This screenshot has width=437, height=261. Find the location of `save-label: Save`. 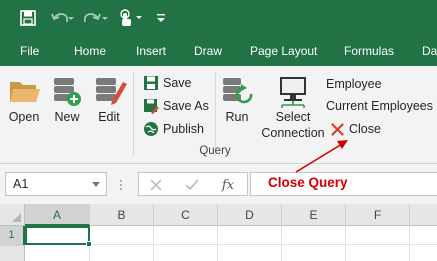

save-label: Save is located at coordinates (177, 83).